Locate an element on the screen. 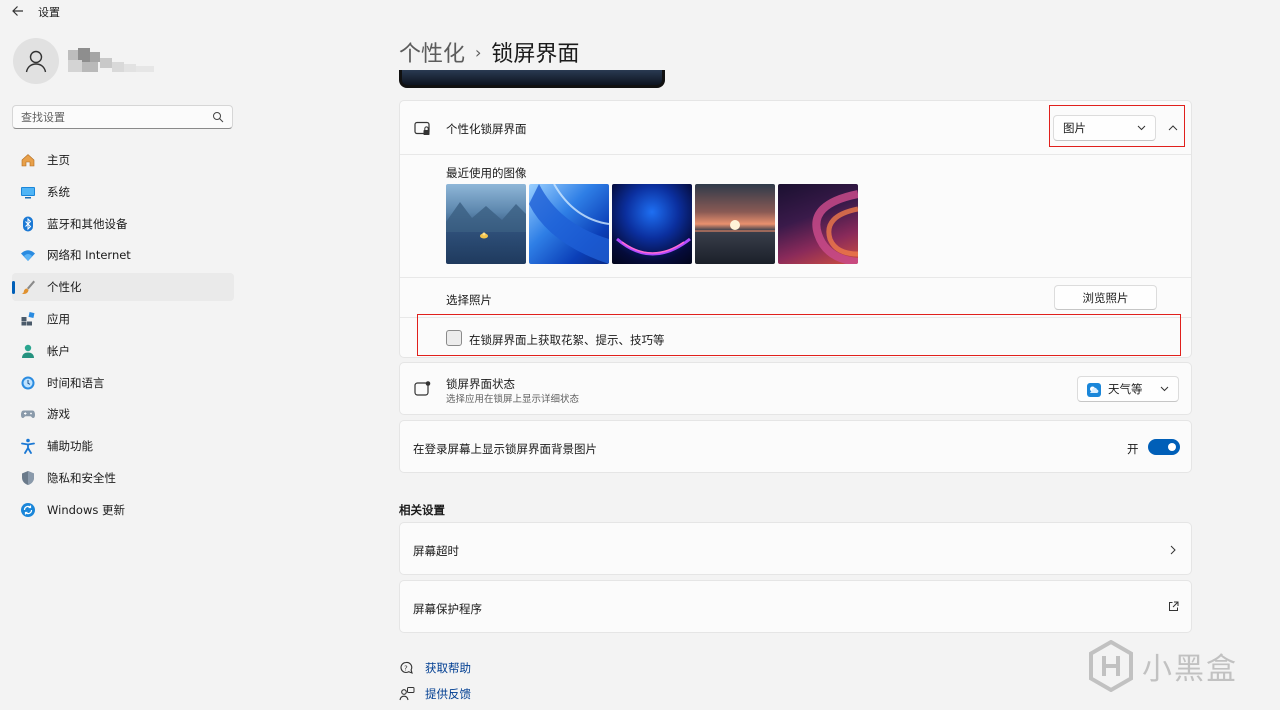 The height and width of the screenshot is (710, 1280). account-icon is located at coordinates (28, 351).